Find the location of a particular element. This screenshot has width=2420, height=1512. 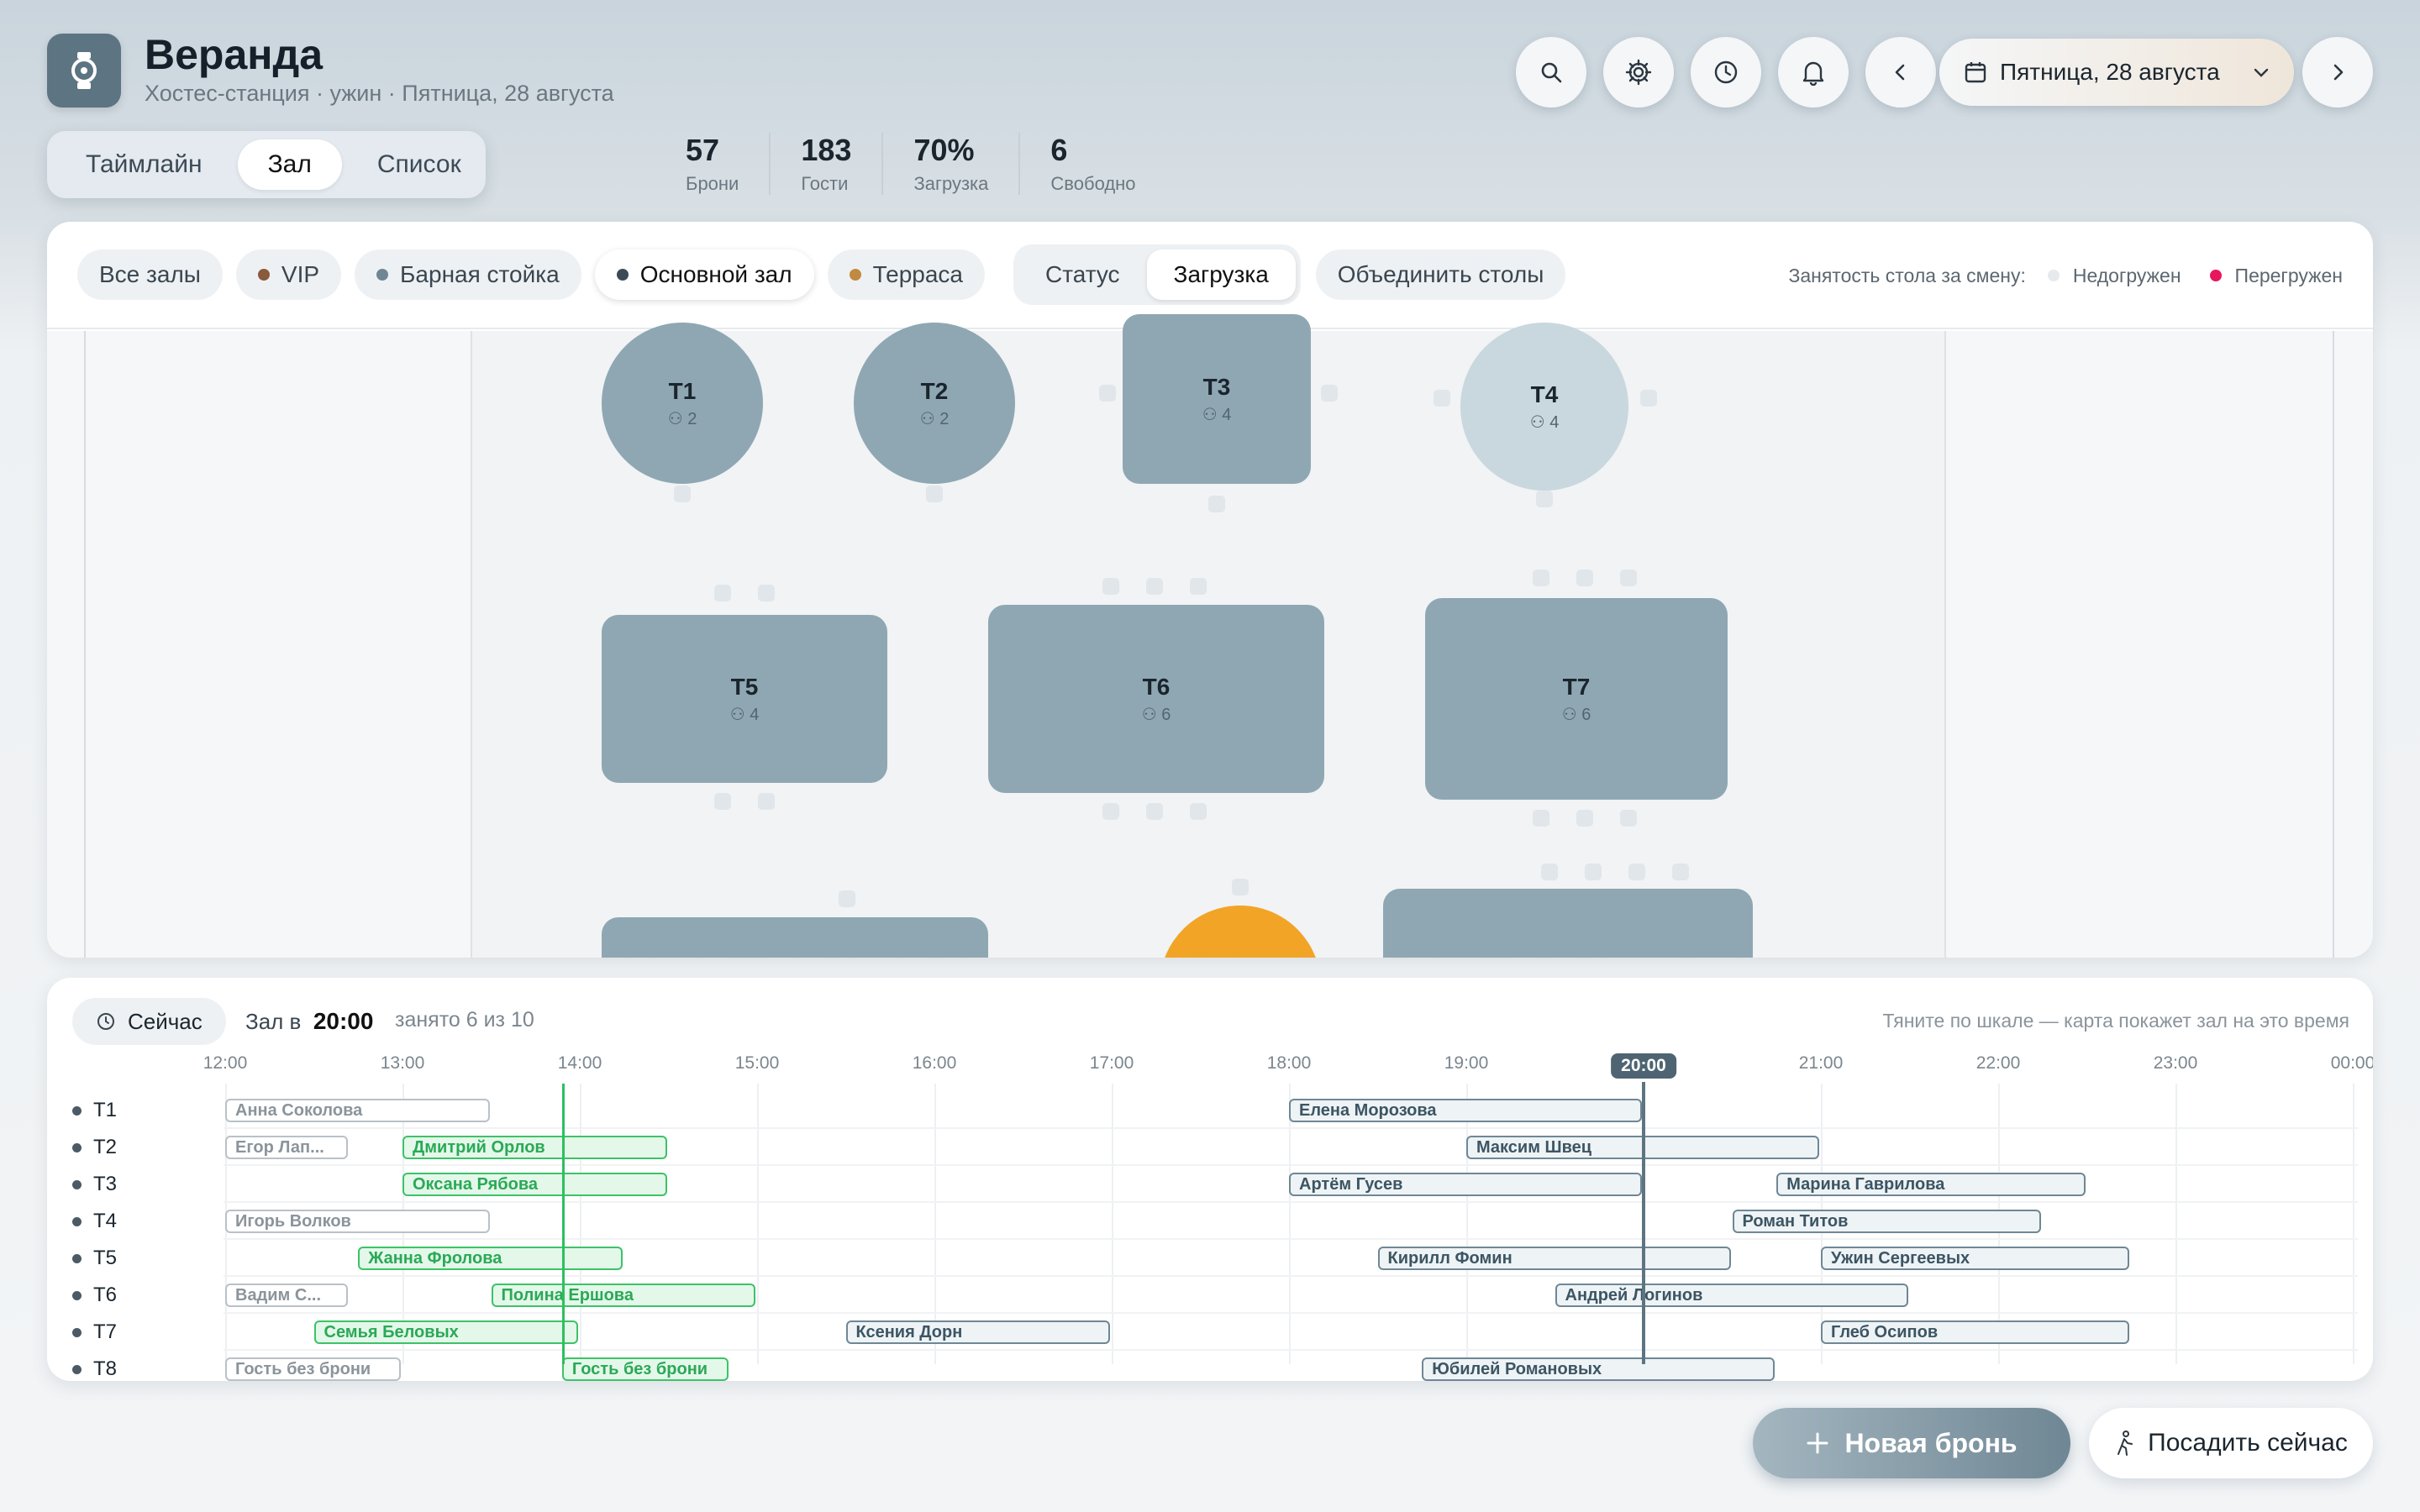

hall-chip-terrace: Терраса is located at coordinates (906, 274).